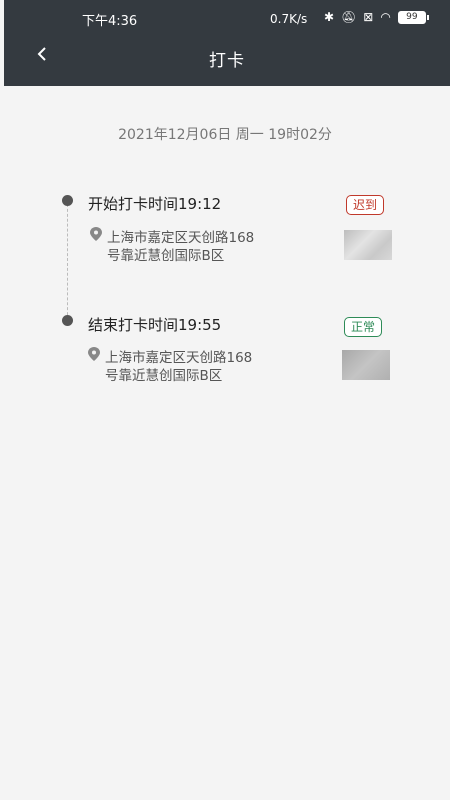 The width and height of the screenshot is (450, 800). I want to click on bluetooth-icon: ✱, so click(329, 17).